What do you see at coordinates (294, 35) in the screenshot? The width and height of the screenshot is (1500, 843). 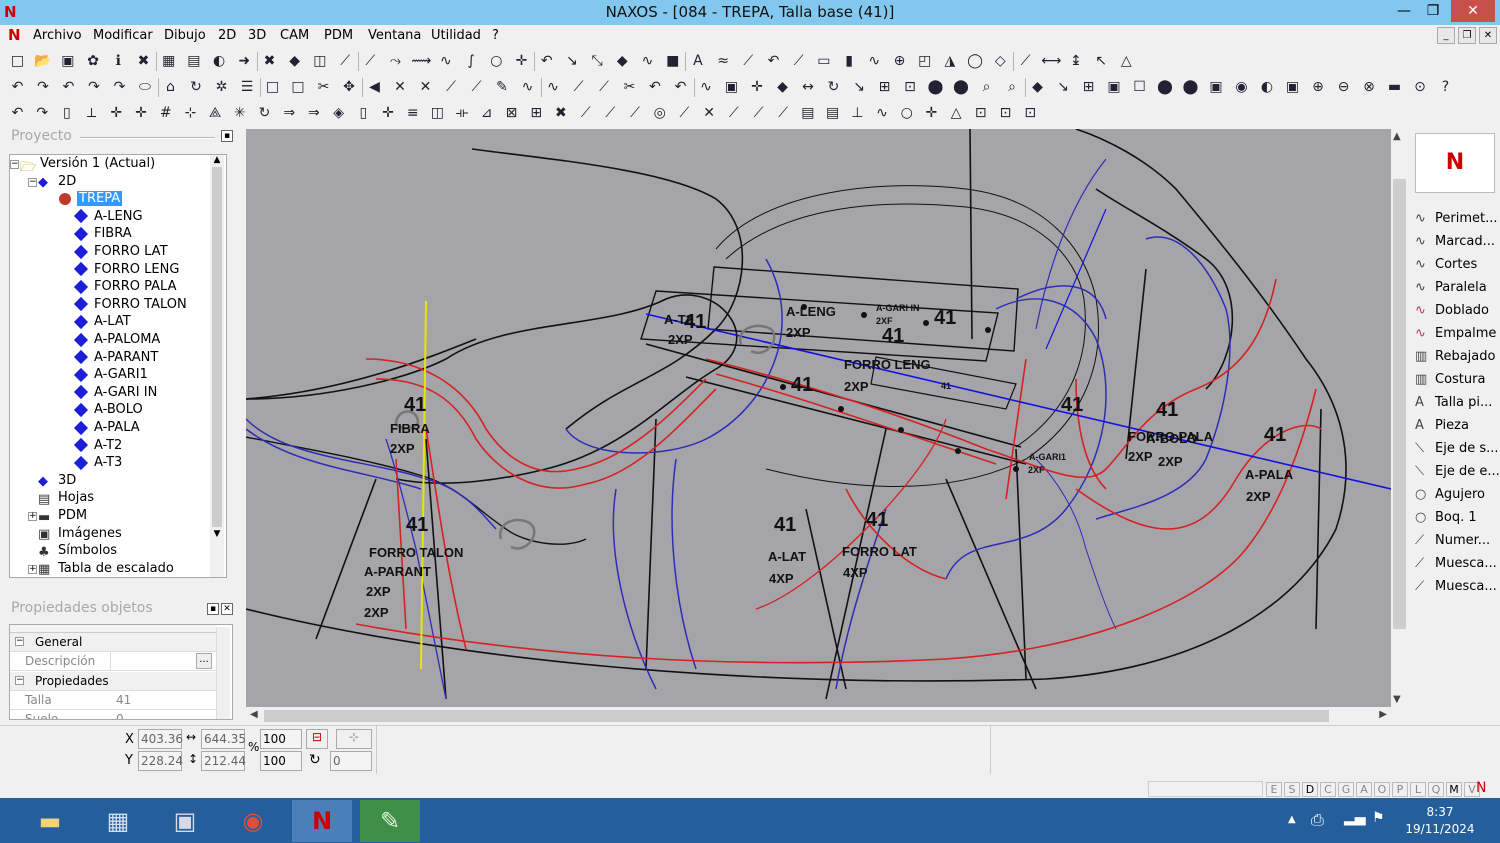 I see `menu-cam: CAM` at bounding box center [294, 35].